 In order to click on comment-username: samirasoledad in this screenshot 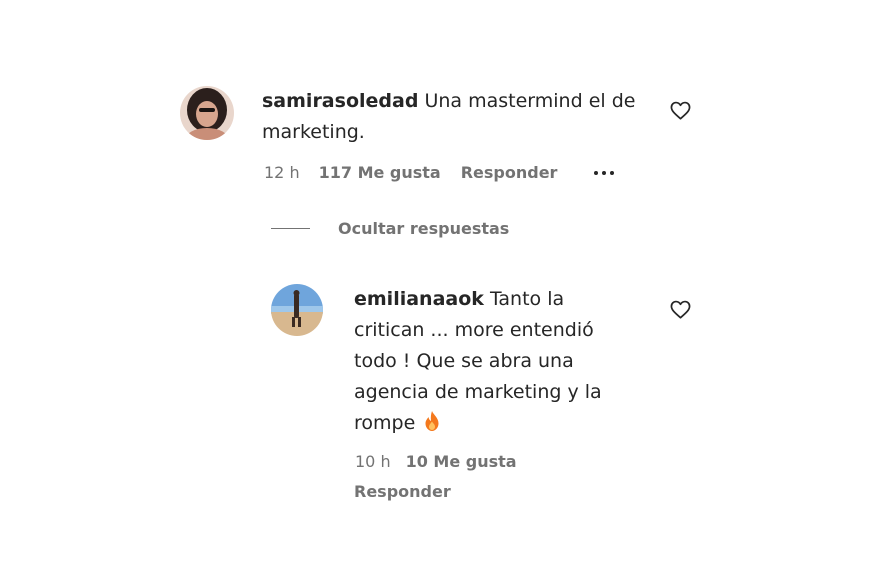, I will do `click(340, 101)`.